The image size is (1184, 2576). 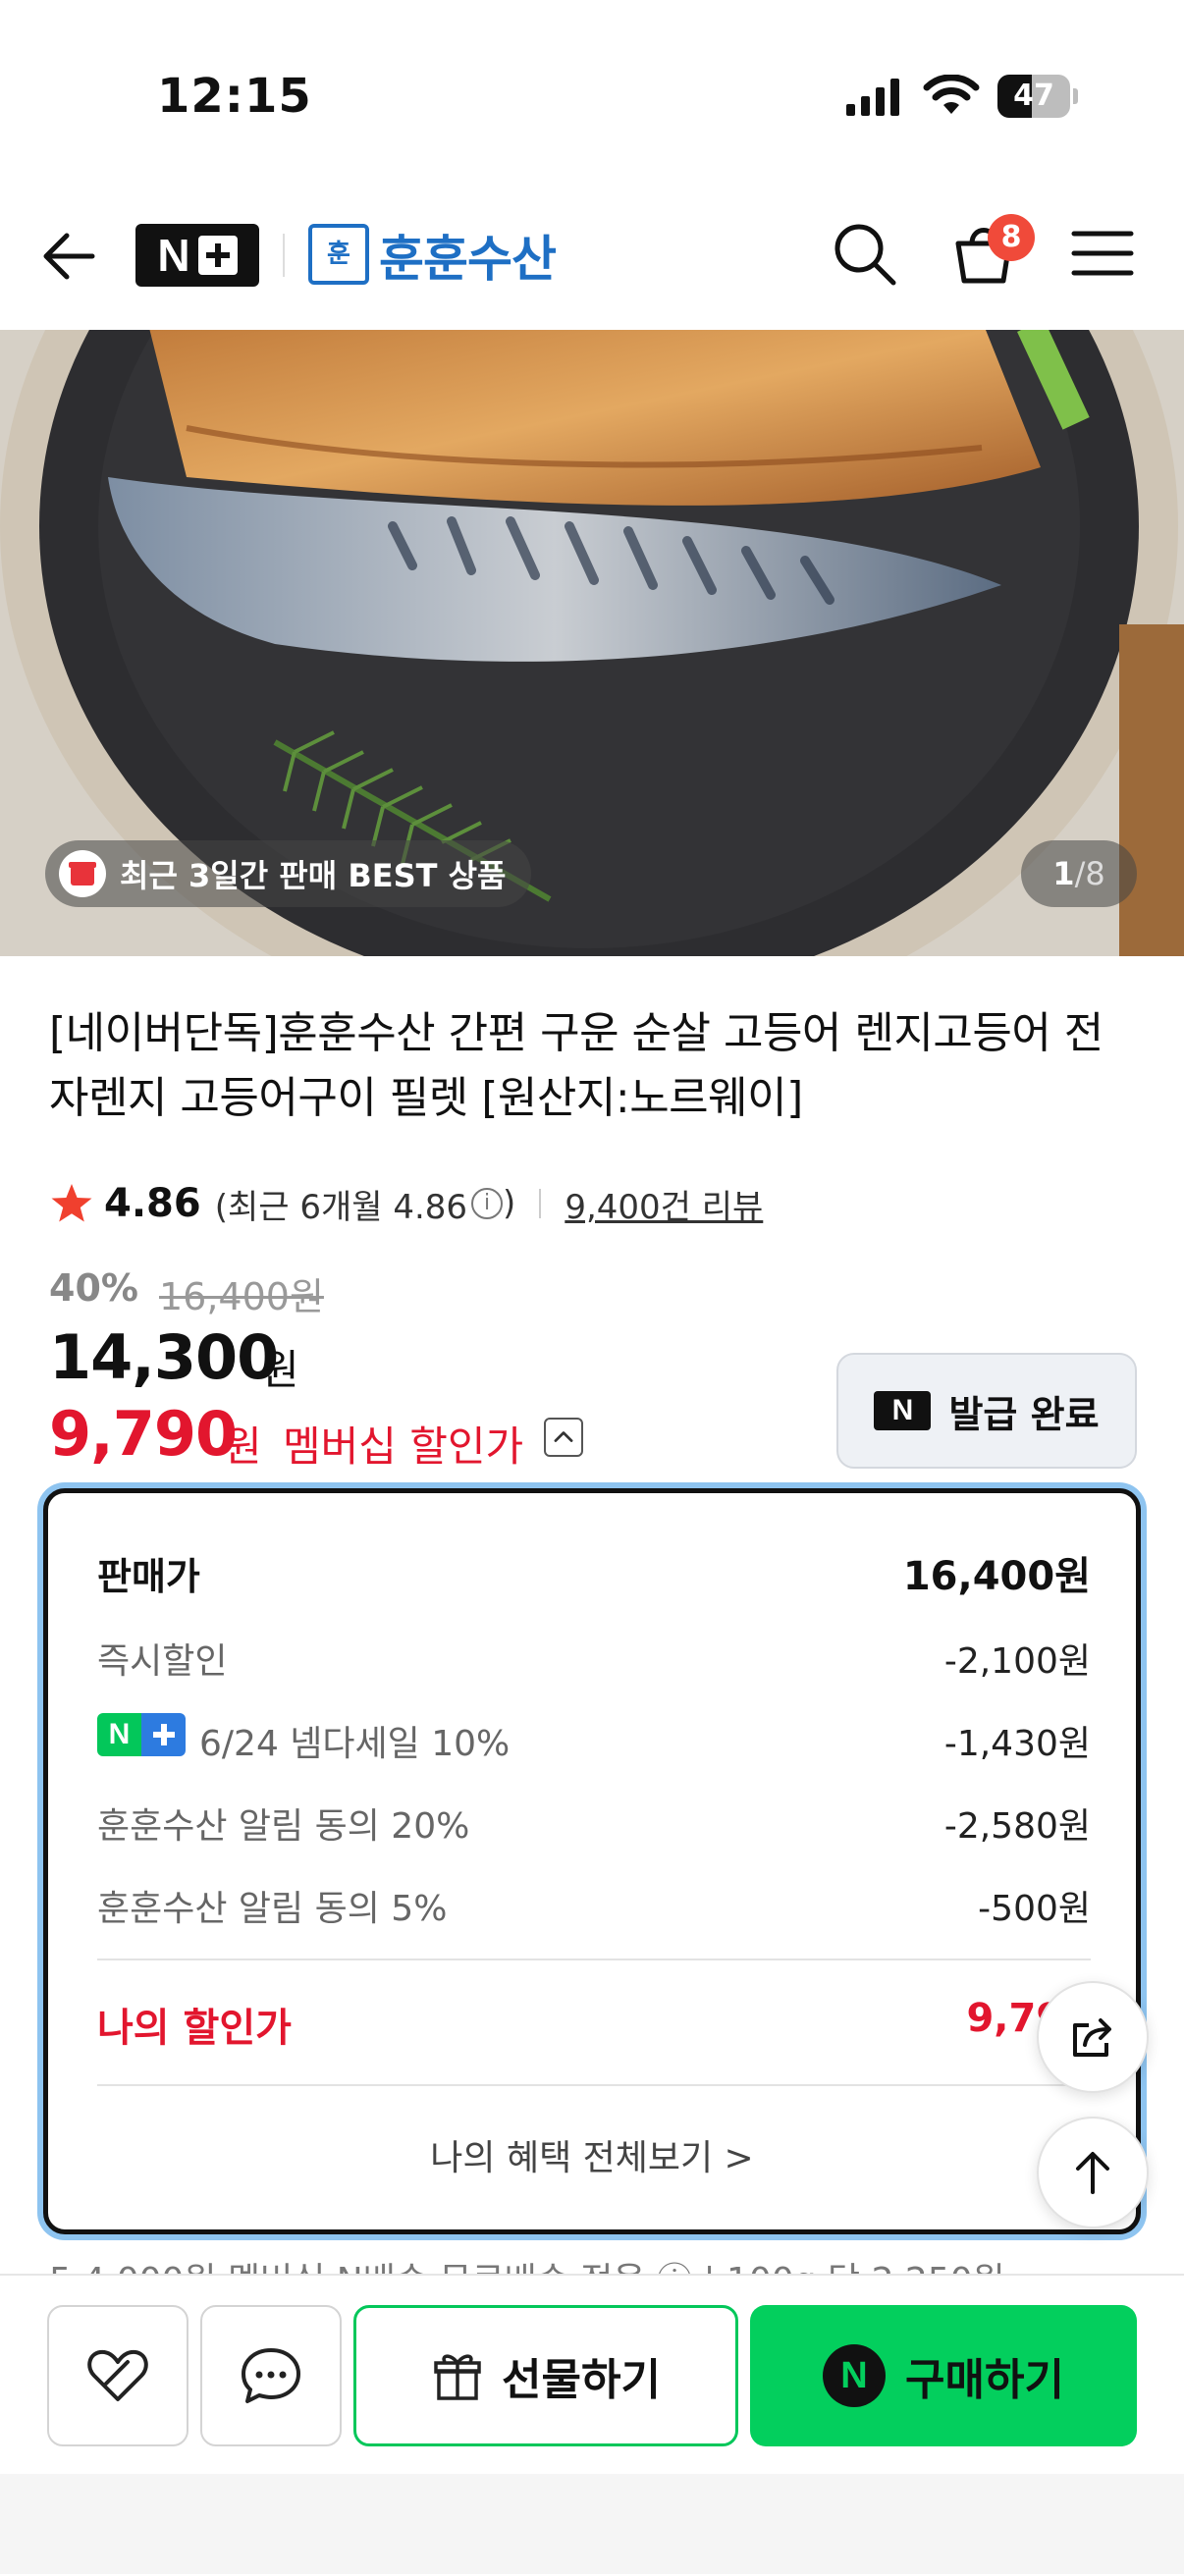 What do you see at coordinates (273, 1909) in the screenshot?
I see `alert-consent-5-label: 훈훈수산 알림 동의 5%` at bounding box center [273, 1909].